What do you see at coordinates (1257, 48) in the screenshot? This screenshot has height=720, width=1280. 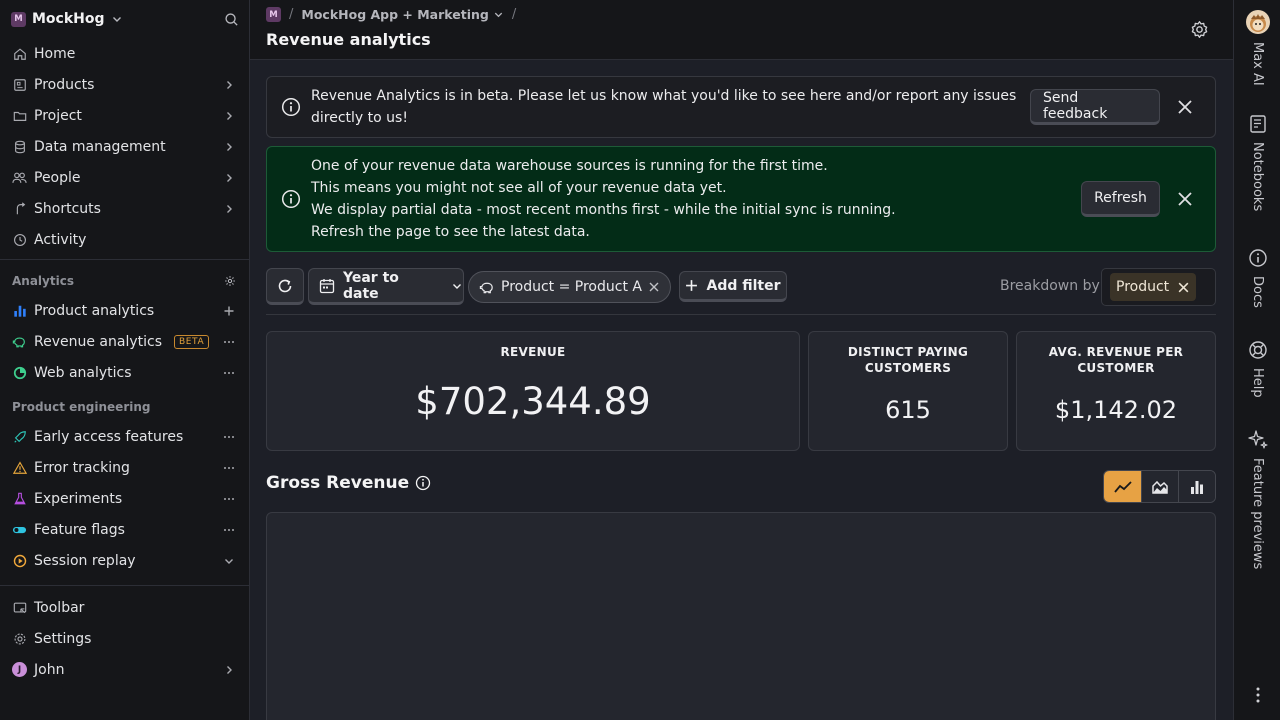 I see `rail-item-max-ai: Max AI` at bounding box center [1257, 48].